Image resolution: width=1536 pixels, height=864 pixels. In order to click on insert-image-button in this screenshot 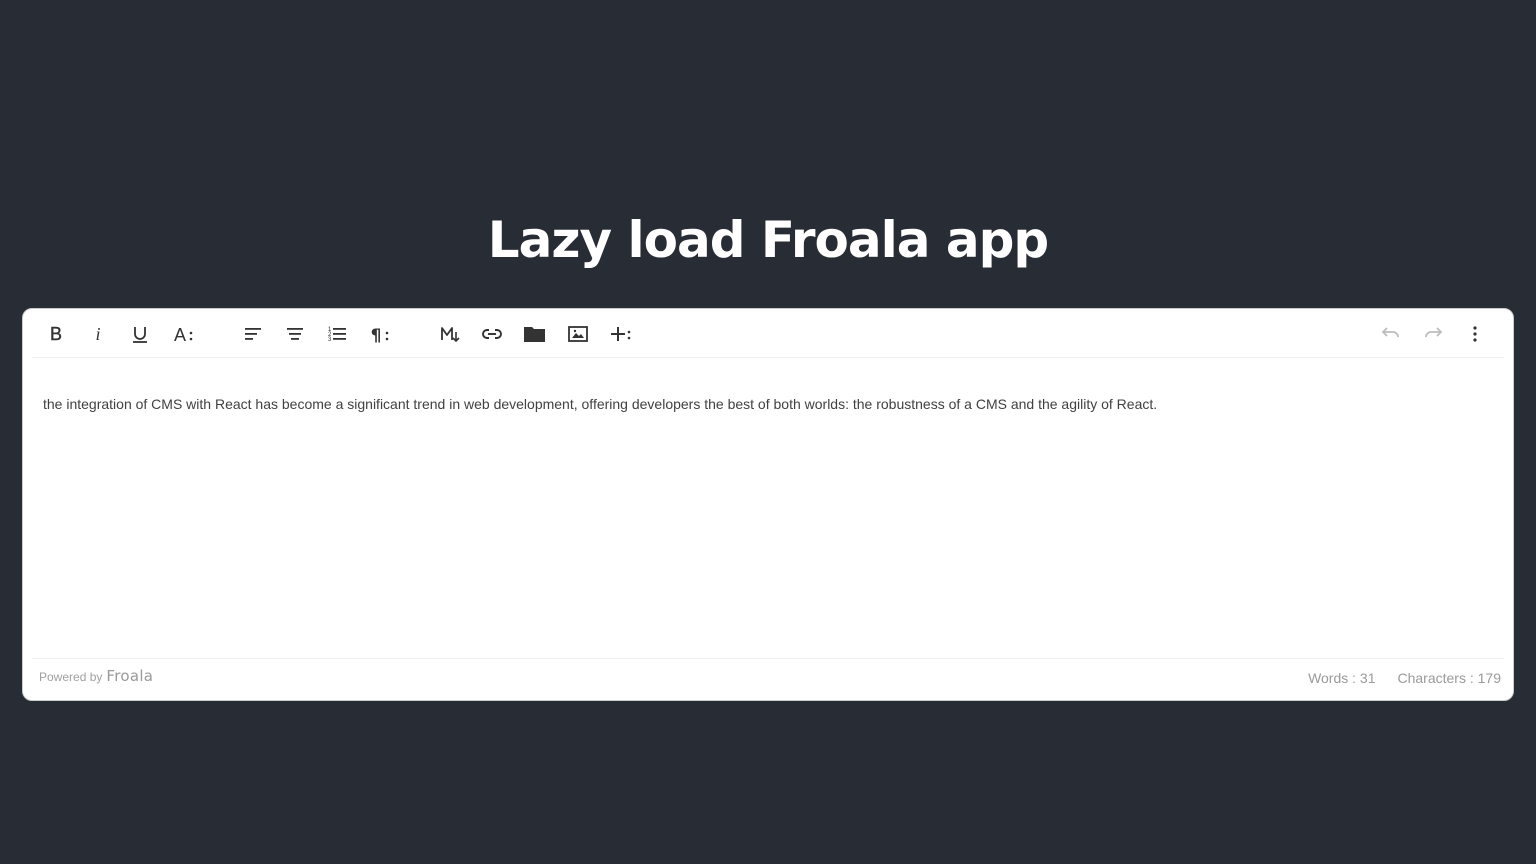, I will do `click(578, 334)`.